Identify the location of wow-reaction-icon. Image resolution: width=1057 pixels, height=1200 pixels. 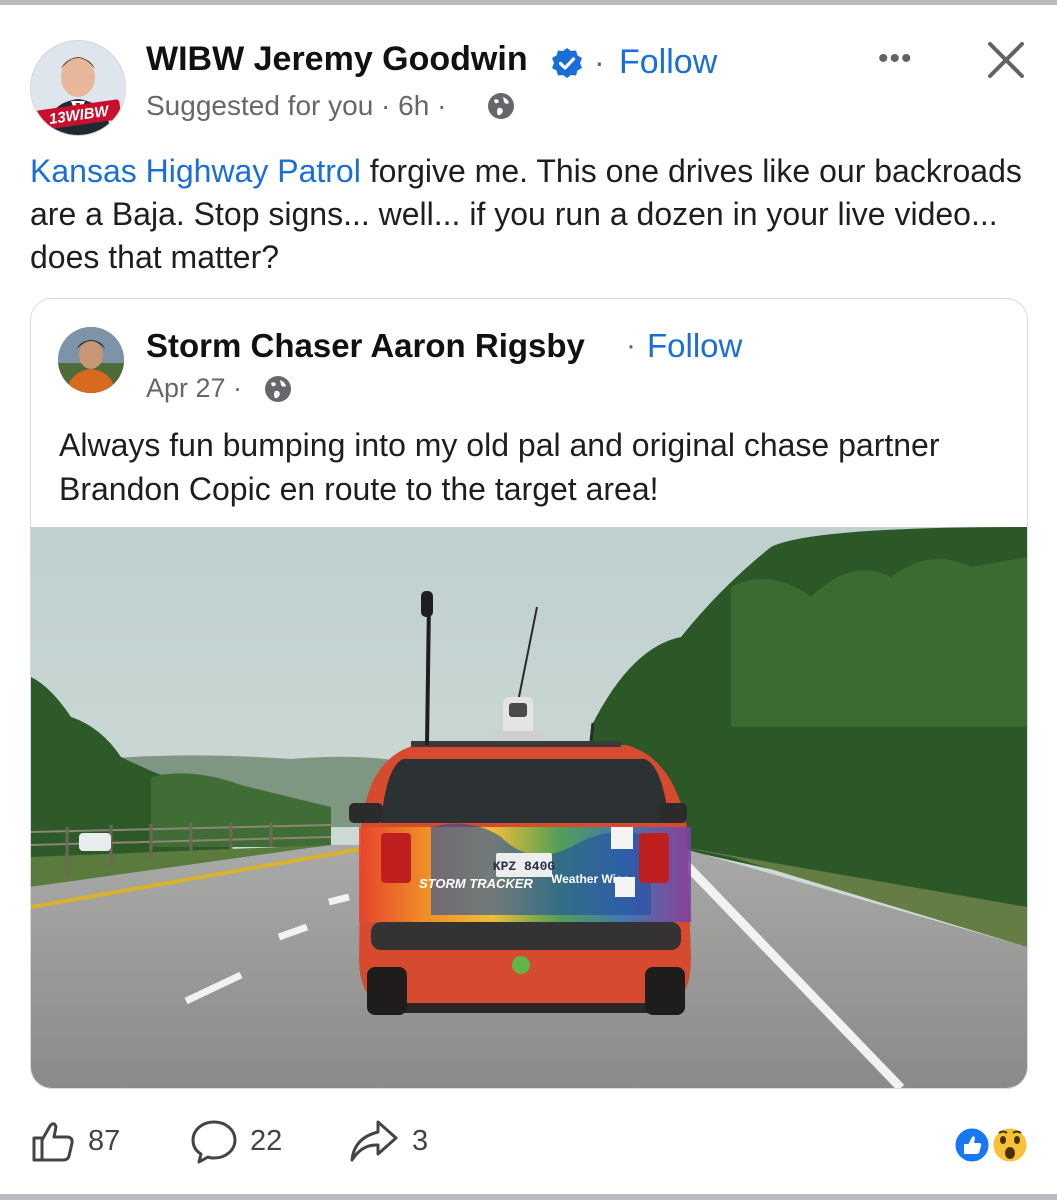
(1010, 1145).